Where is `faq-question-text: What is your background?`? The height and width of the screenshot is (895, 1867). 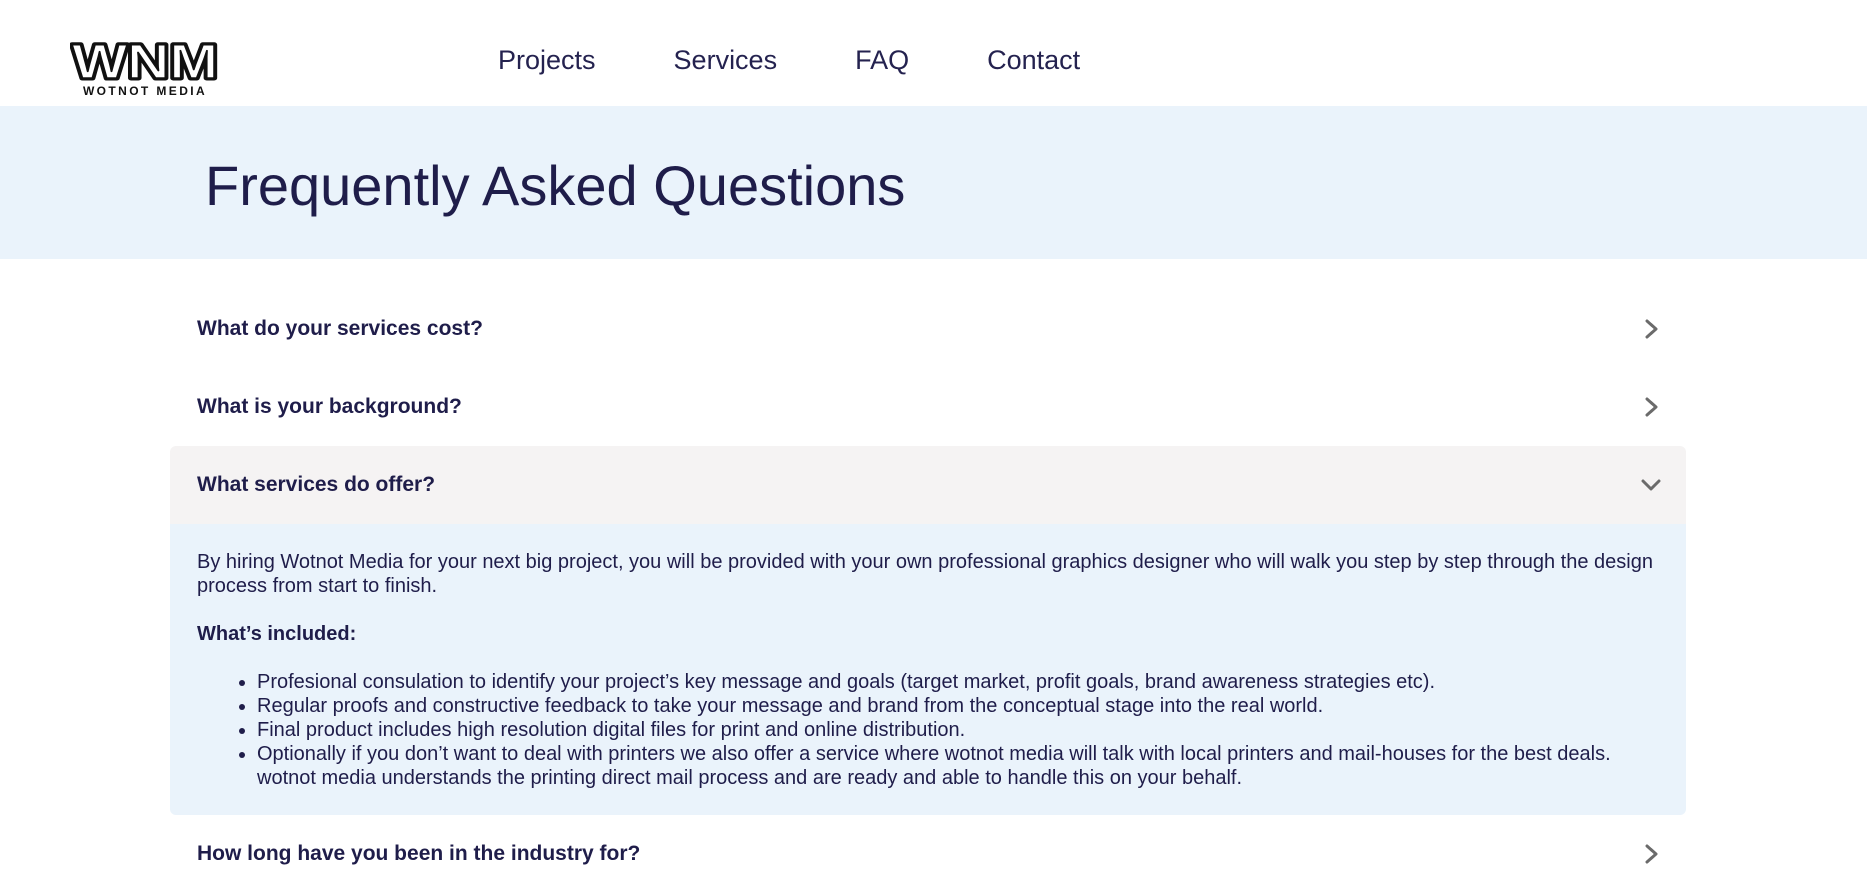
faq-question-text: What is your background? is located at coordinates (329, 406).